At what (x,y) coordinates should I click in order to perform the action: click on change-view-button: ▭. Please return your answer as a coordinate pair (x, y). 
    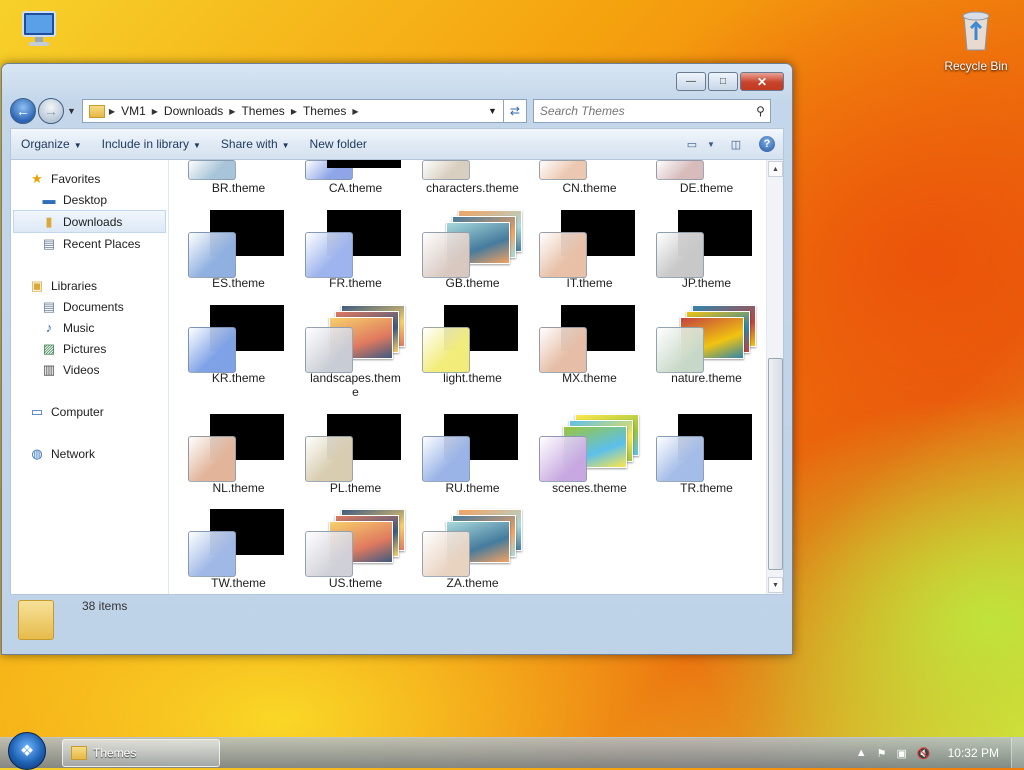
    Looking at the image, I should click on (692, 144).